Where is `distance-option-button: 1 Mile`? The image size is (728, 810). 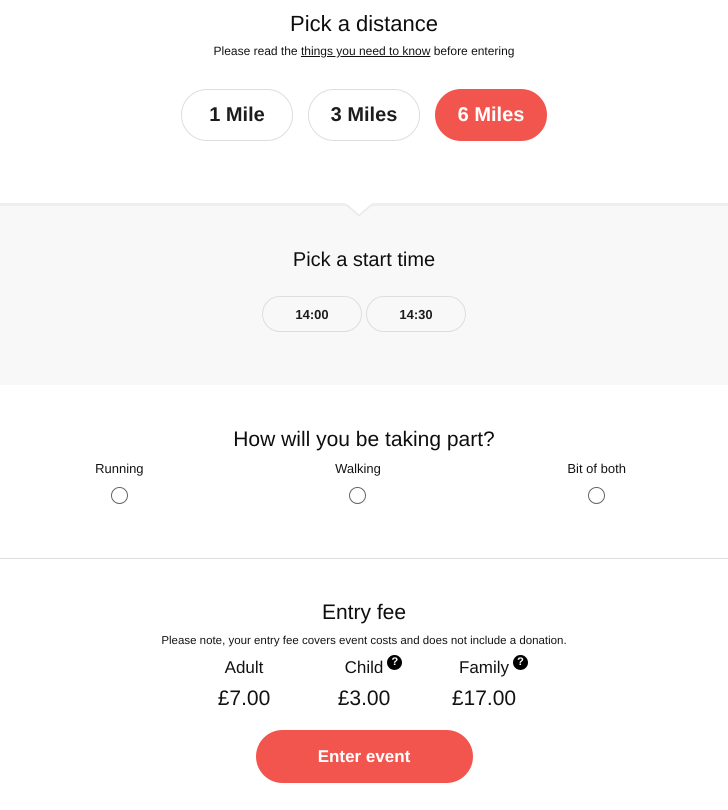 distance-option-button: 1 Mile is located at coordinates (237, 115).